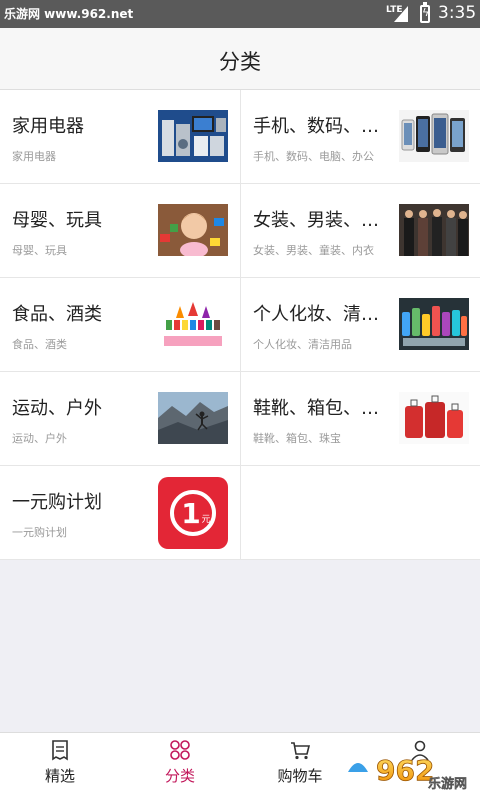  I want to click on nav-item-category: 分类, so click(180, 764).